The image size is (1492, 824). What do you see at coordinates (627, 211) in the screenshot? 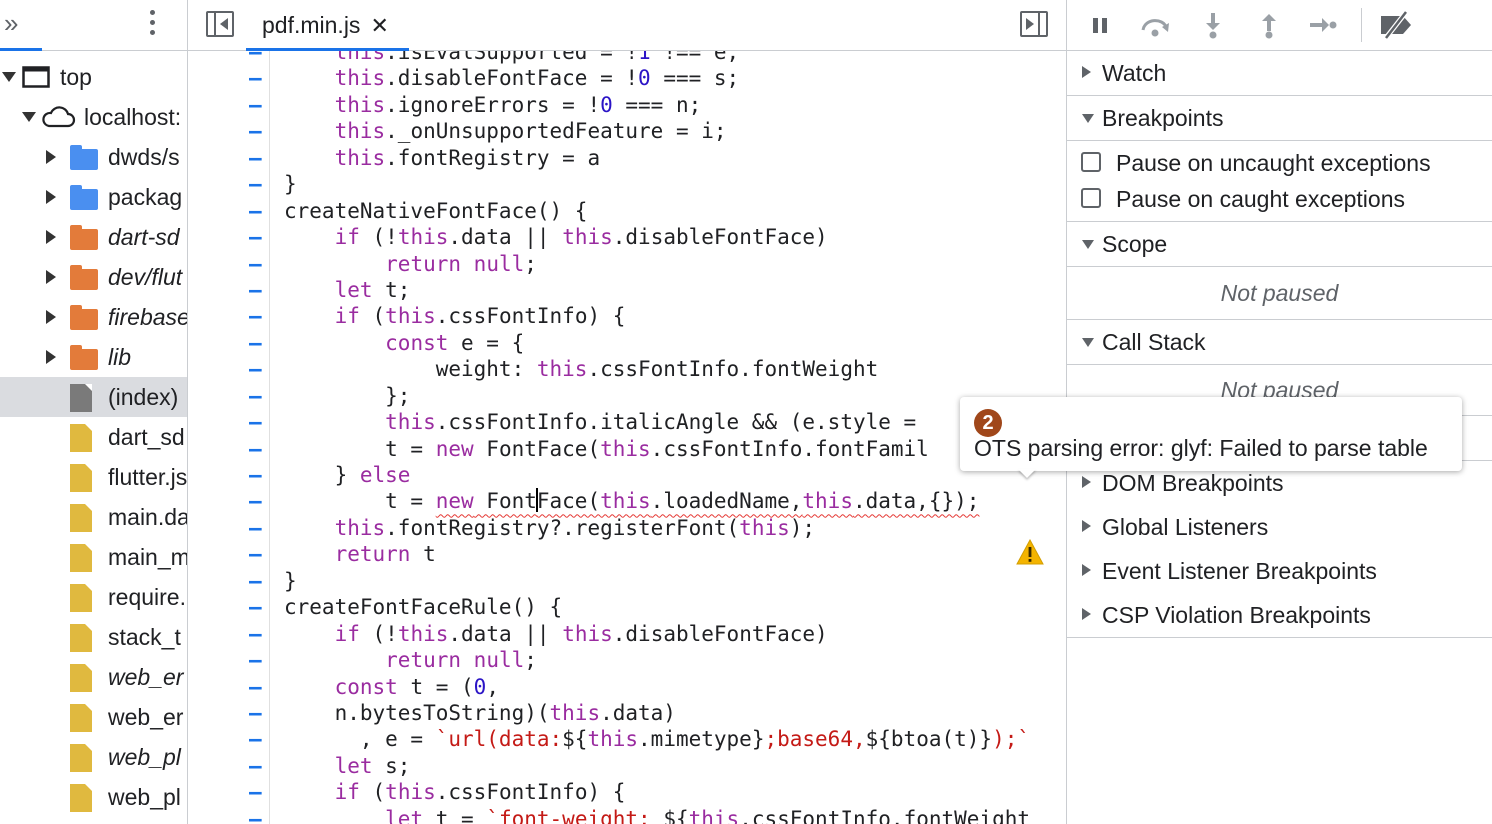
I see `code-line: – createNativeFontFace() {` at bounding box center [627, 211].